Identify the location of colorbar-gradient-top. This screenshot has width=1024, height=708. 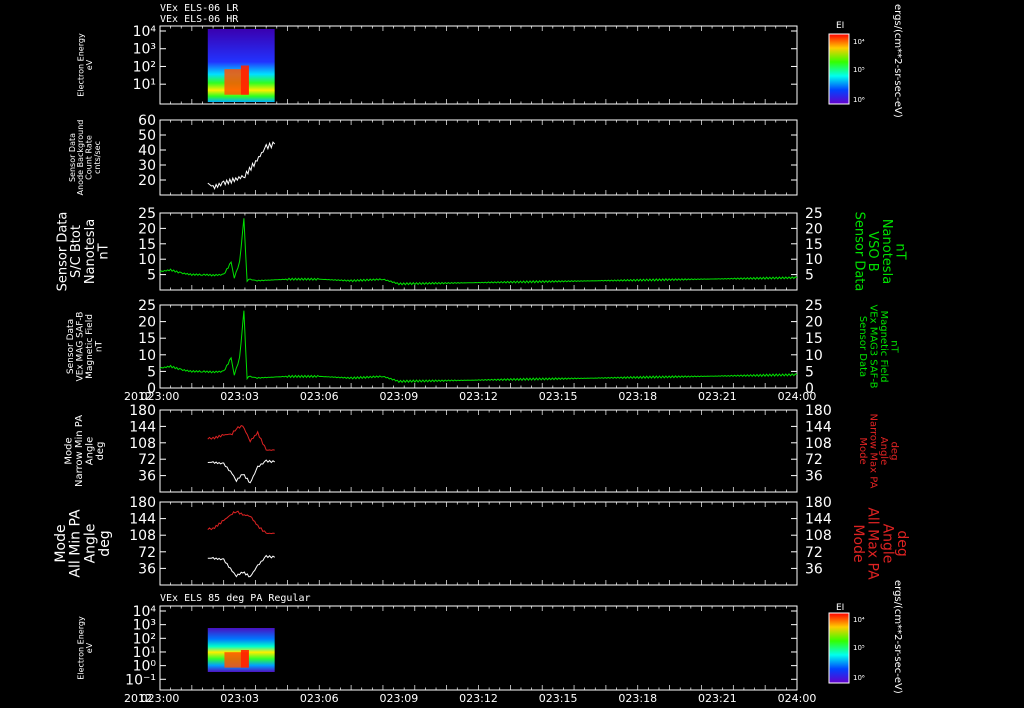
(839, 69).